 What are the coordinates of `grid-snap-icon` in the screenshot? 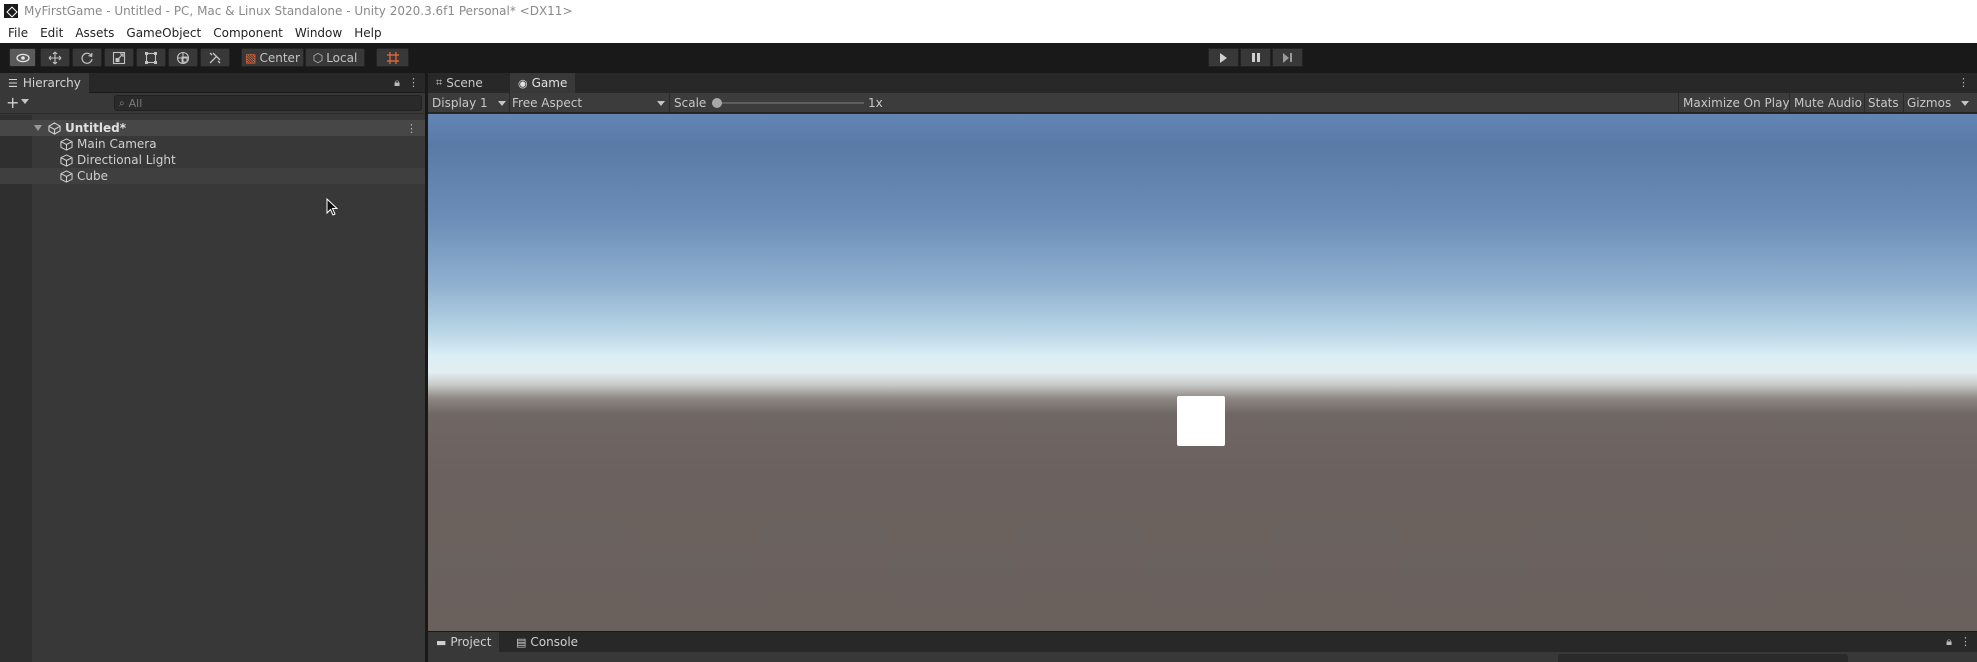 It's located at (392, 57).